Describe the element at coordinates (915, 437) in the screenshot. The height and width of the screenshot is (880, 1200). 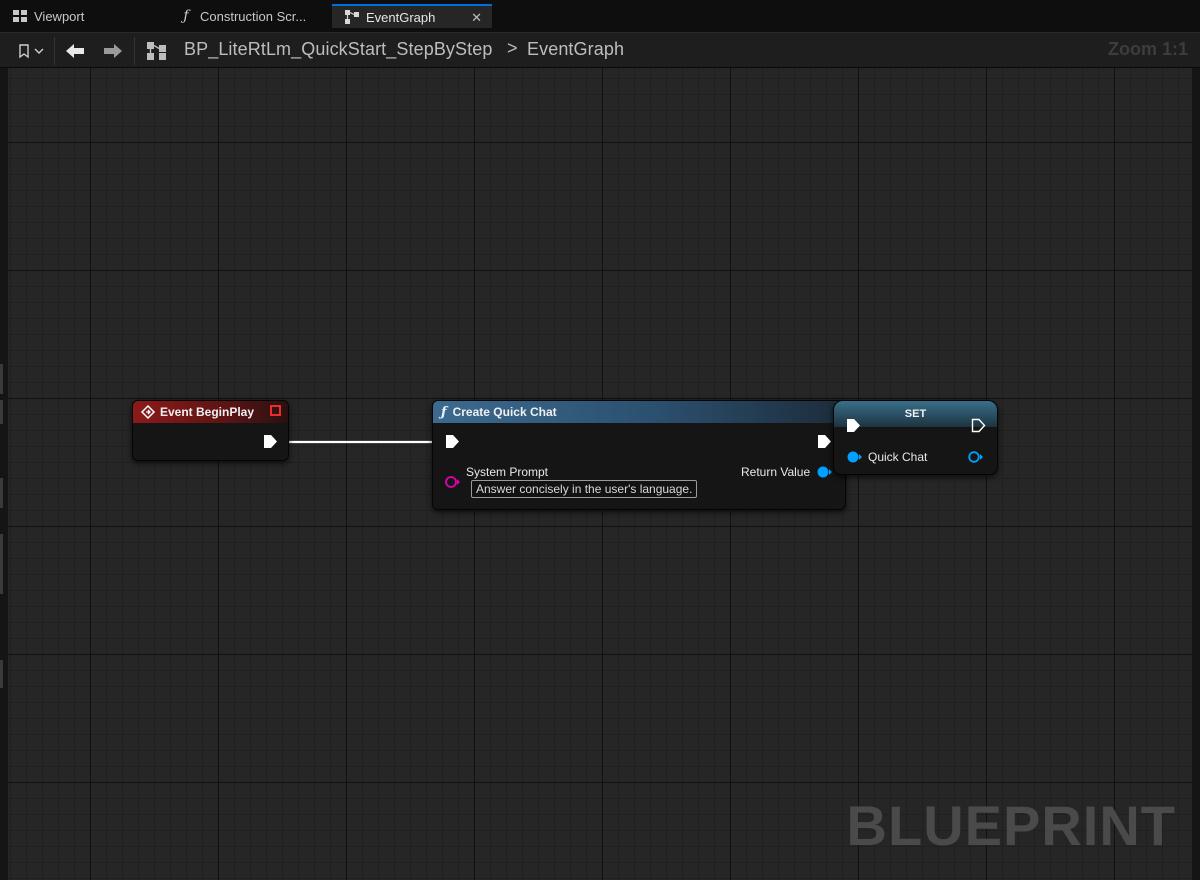
I see `set-variable-node: SET Quick Chat` at that location.